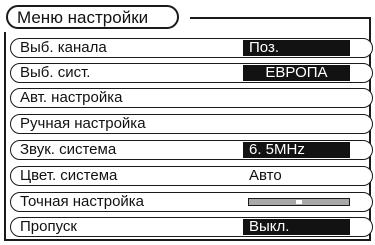 This screenshot has height=245, width=375. Describe the element at coordinates (191, 73) in the screenshot. I see `menu-item-system-select: Выб. сист. ЕВРОПА` at that location.